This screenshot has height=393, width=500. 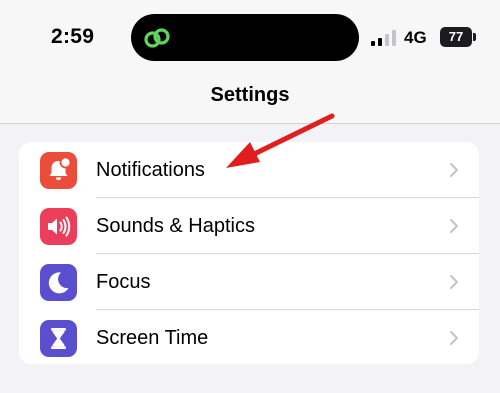 I want to click on page-title: Settings, so click(x=250, y=95).